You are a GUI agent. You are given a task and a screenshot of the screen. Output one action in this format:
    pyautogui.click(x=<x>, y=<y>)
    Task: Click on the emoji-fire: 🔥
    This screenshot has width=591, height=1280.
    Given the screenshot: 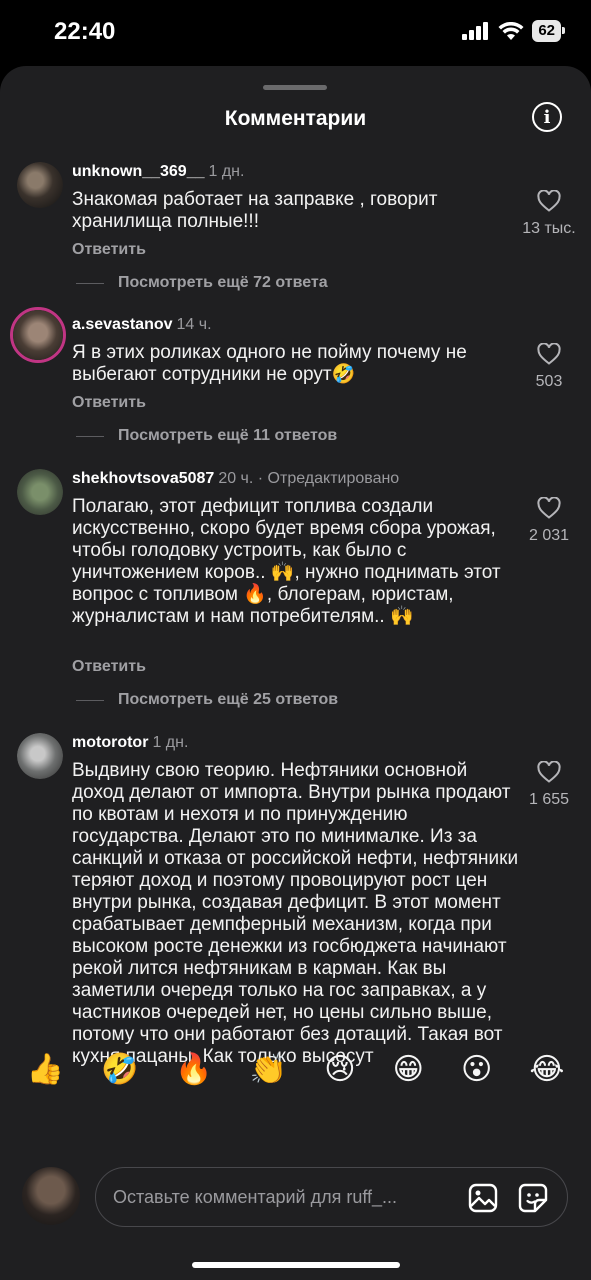 What is the action you would take?
    pyautogui.click(x=193, y=1069)
    